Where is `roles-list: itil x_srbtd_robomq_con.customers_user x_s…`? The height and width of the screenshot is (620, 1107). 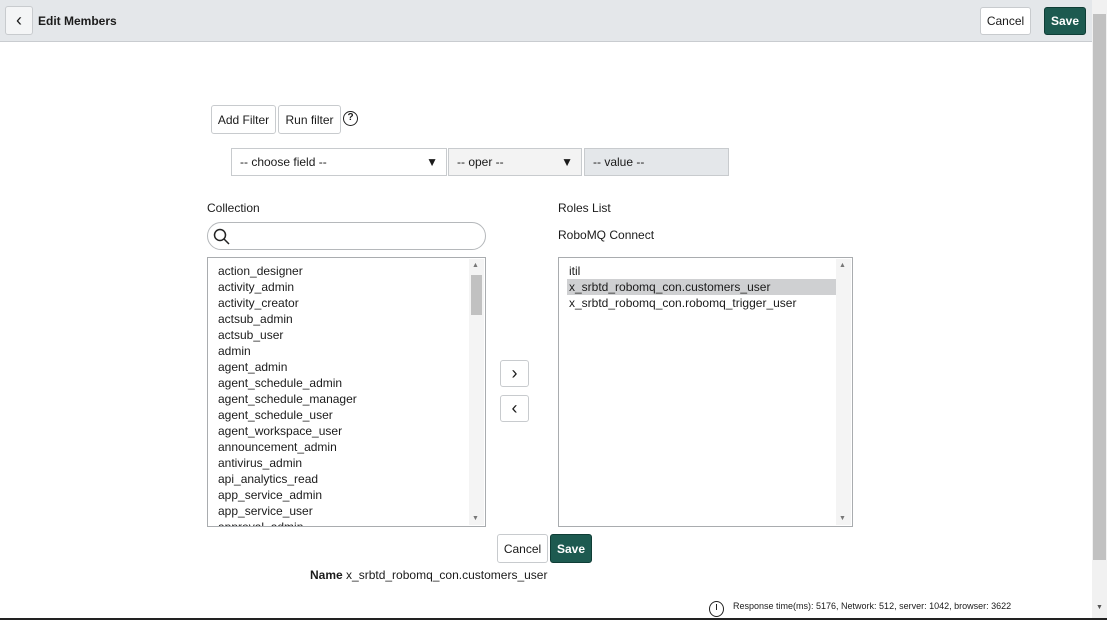
roles-list: itil x_srbtd_robomq_con.customers_user x_s… is located at coordinates (705, 392).